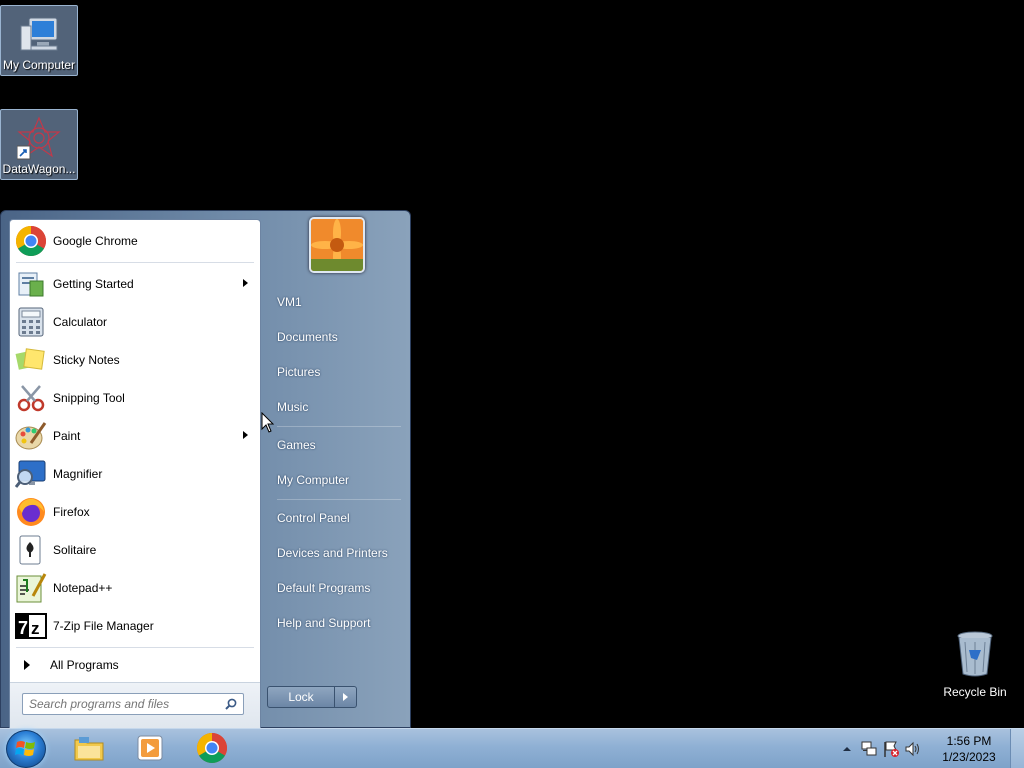 The image size is (1024, 768). Describe the element at coordinates (89, 398) in the screenshot. I see `start-item-label: Snipping Tool` at that location.